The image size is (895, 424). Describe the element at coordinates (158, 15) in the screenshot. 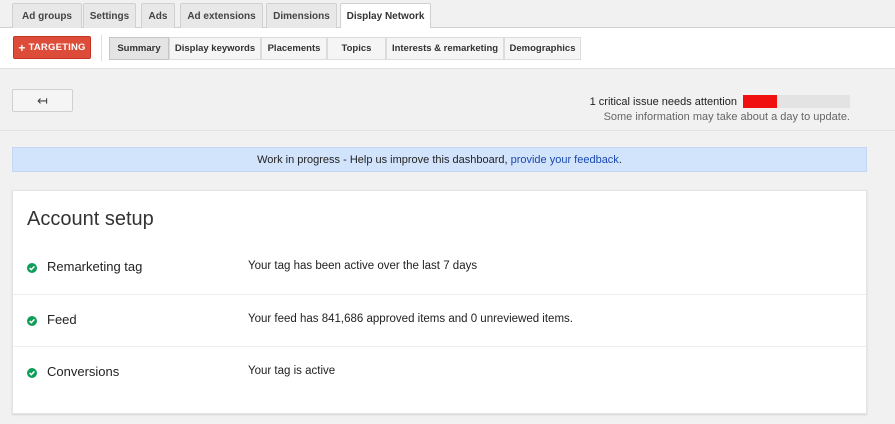

I see `tab-ads: Ads` at that location.